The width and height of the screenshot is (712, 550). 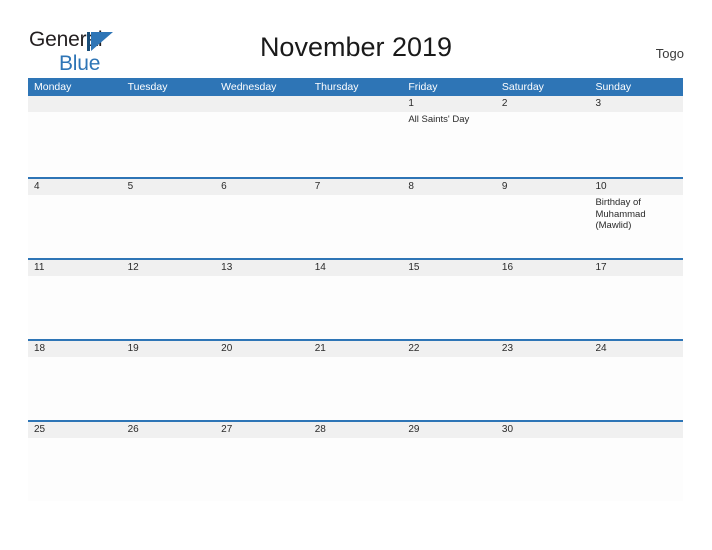 What do you see at coordinates (75, 430) in the screenshot?
I see `day-number-25: 25` at bounding box center [75, 430].